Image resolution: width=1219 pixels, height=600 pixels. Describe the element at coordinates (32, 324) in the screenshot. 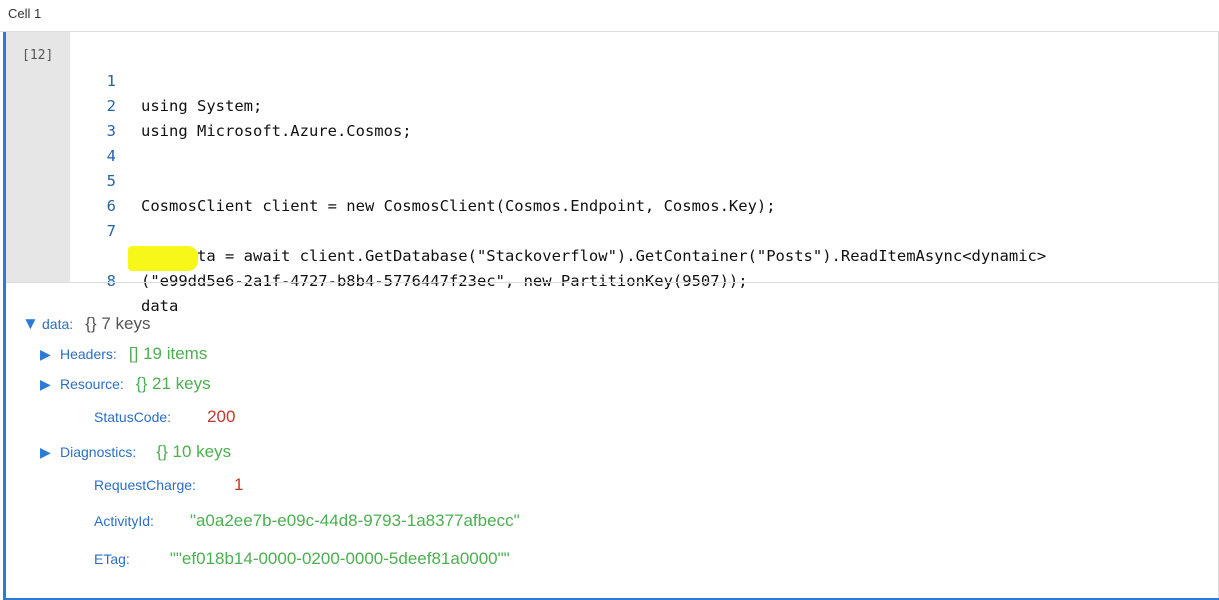

I see `triangle-down-icon: ▼` at that location.